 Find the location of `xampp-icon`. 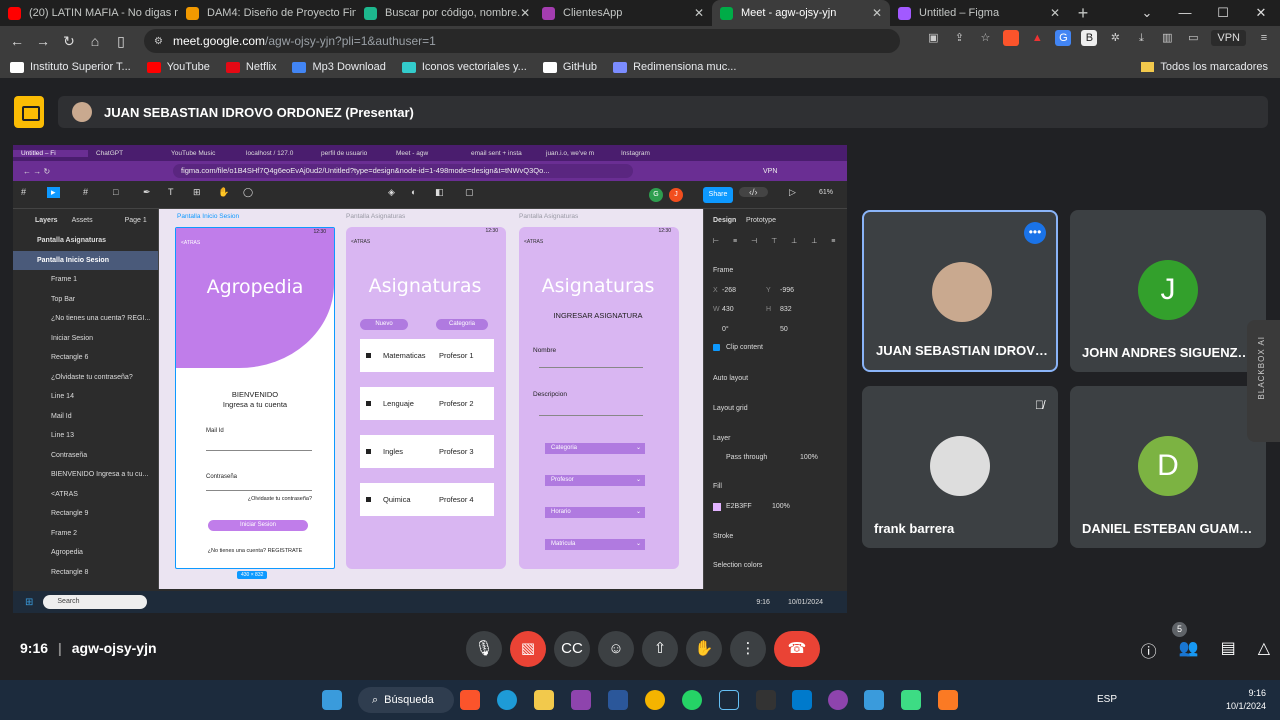

xampp-icon is located at coordinates (948, 700).